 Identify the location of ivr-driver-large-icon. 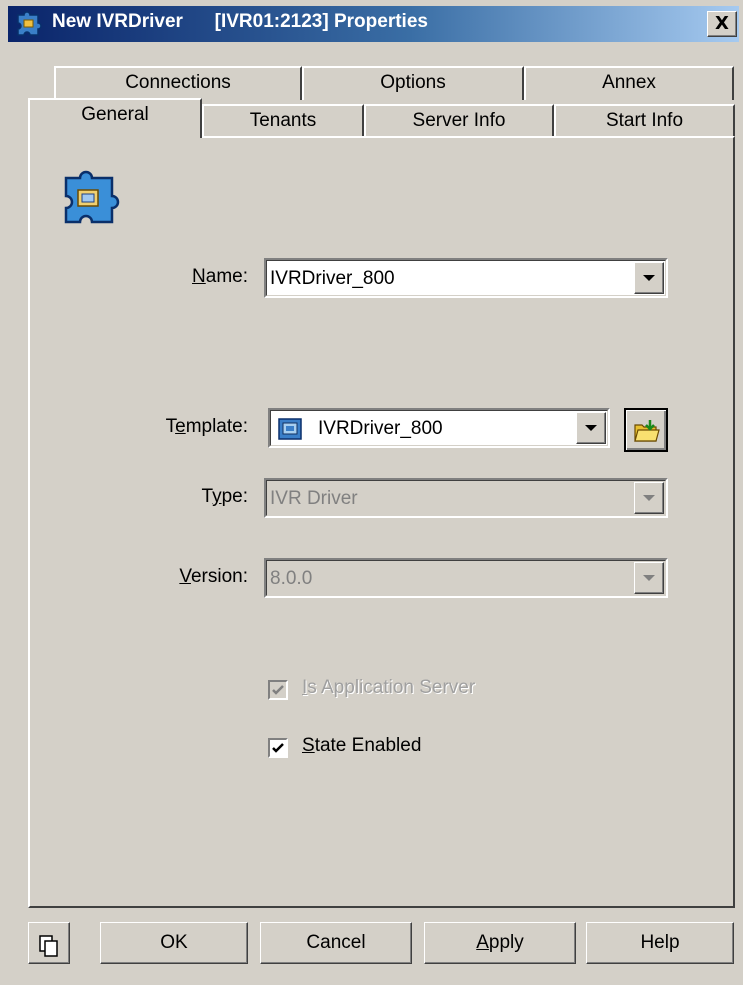
(90, 201).